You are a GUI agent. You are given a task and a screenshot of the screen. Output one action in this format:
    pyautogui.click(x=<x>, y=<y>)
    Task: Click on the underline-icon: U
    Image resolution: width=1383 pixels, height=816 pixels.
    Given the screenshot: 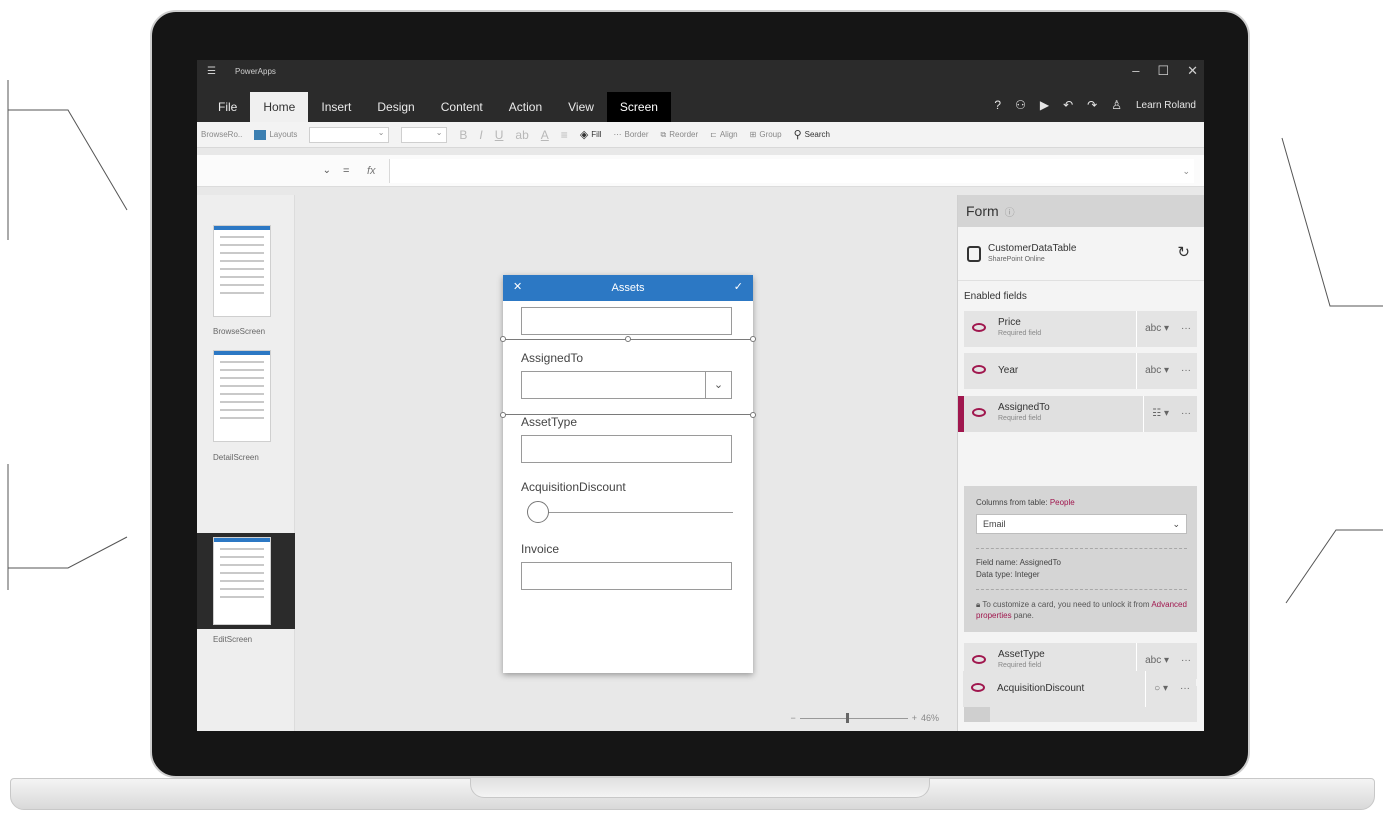 What is the action you would take?
    pyautogui.click(x=499, y=135)
    